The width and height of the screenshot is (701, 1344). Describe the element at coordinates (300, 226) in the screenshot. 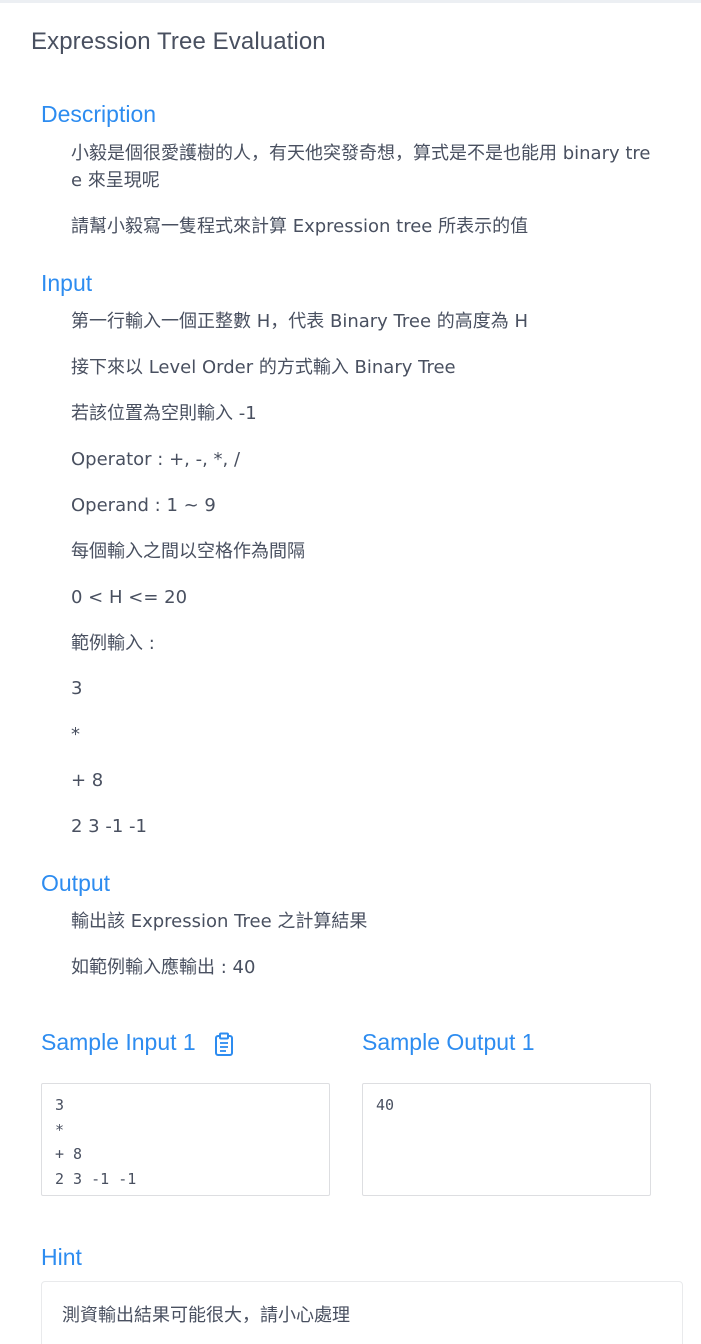

I see `description-paragraph: 請幫小毅寫一隻程式來計算 Expression tree 所表示的值` at that location.